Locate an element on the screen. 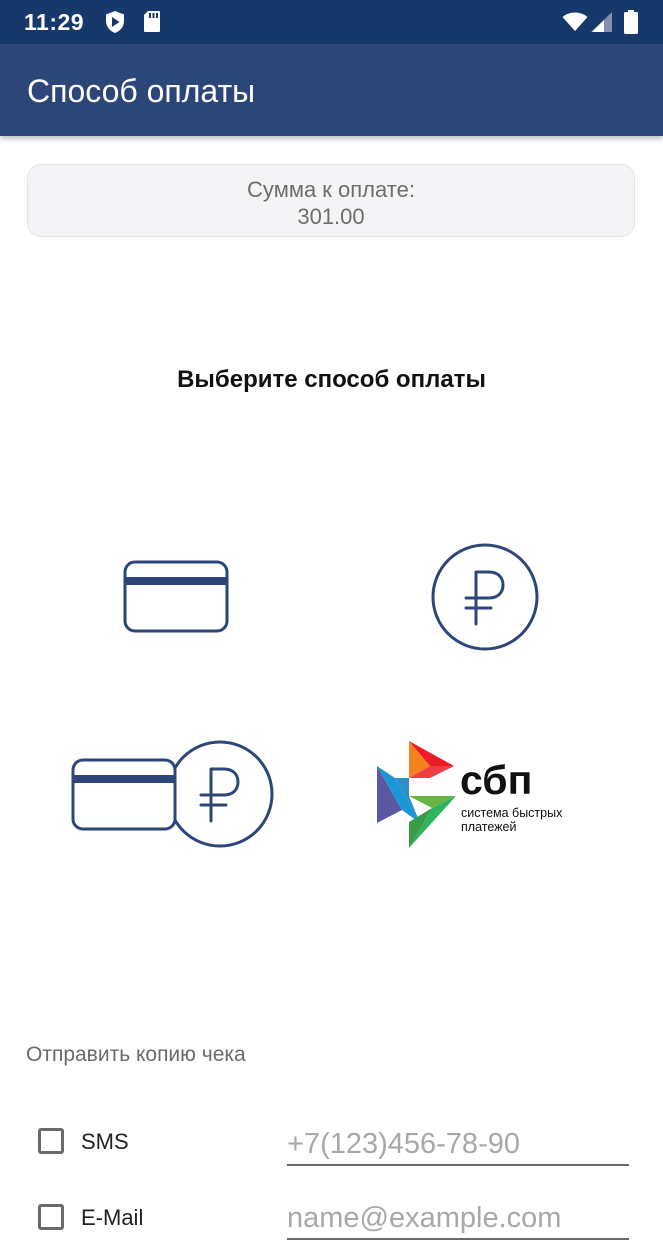 The image size is (663, 1240). pay-by-card-button is located at coordinates (177, 596).